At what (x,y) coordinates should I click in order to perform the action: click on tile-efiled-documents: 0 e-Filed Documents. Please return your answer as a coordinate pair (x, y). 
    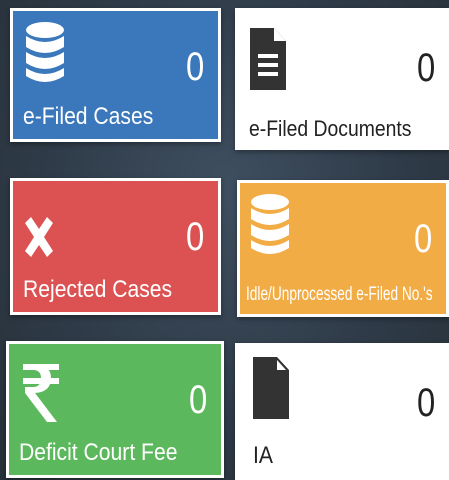
    Looking at the image, I should click on (342, 79).